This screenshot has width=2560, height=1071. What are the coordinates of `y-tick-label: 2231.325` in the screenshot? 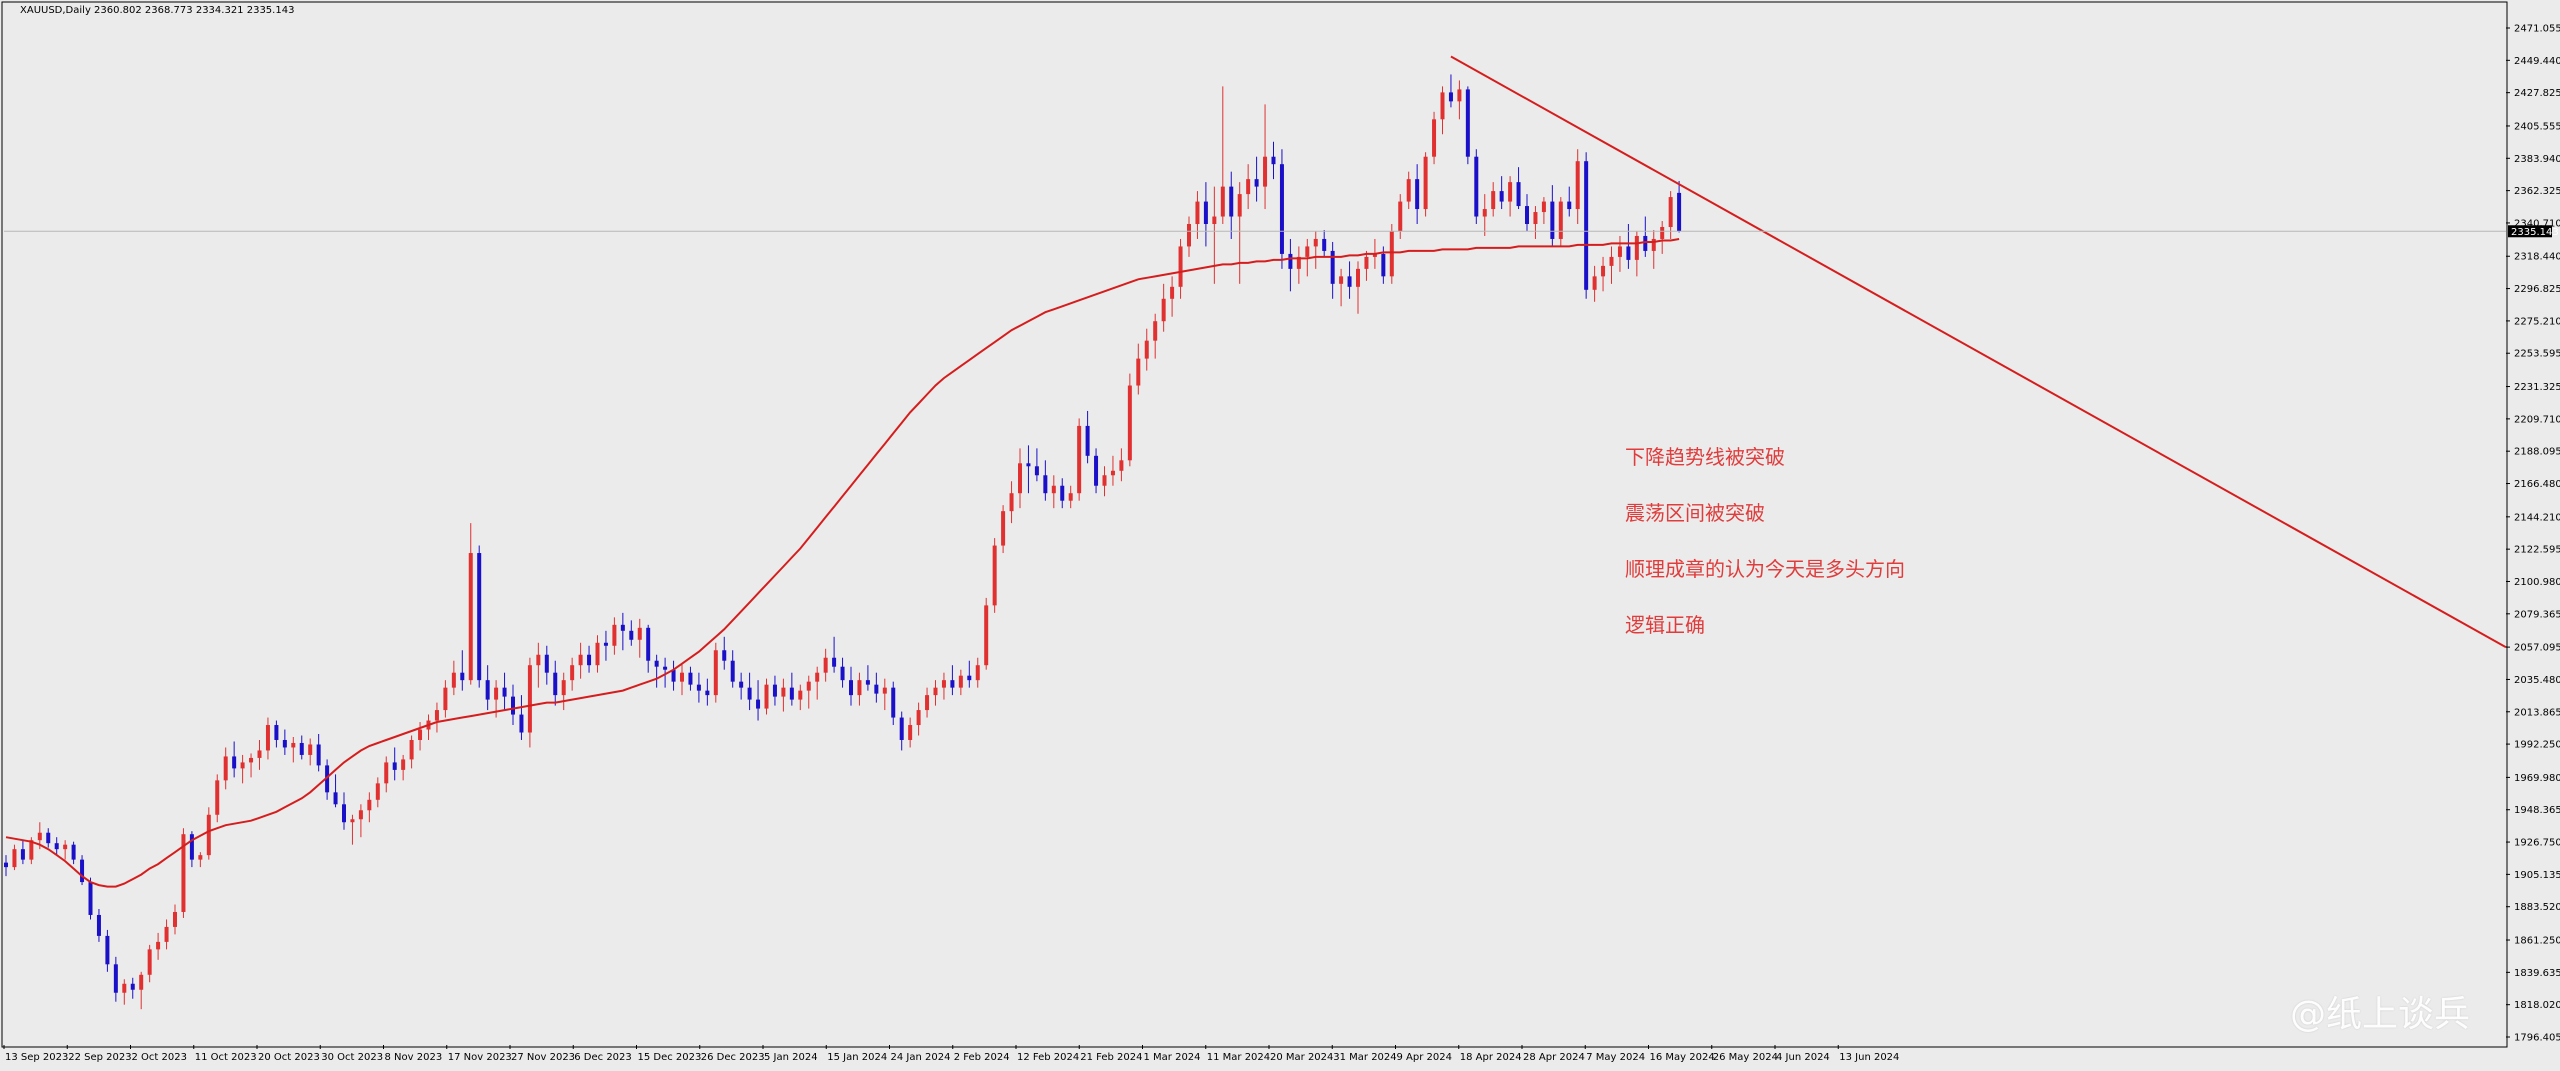 It's located at (2537, 387).